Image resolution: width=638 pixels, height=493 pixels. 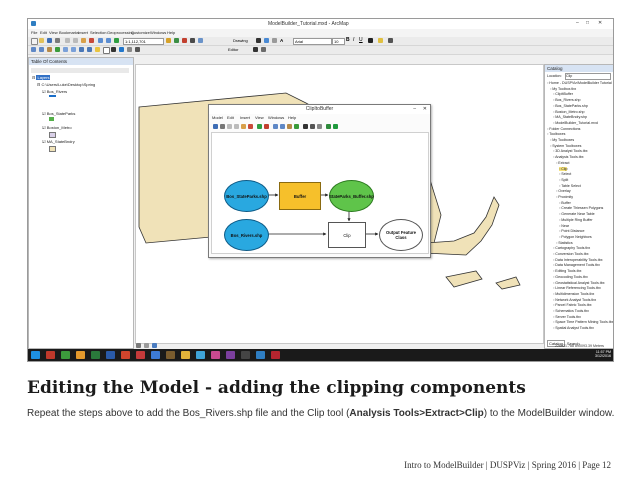 I want to click on catalog-item: ▫ Bos_Rivers.shp, so click(x=566, y=100).